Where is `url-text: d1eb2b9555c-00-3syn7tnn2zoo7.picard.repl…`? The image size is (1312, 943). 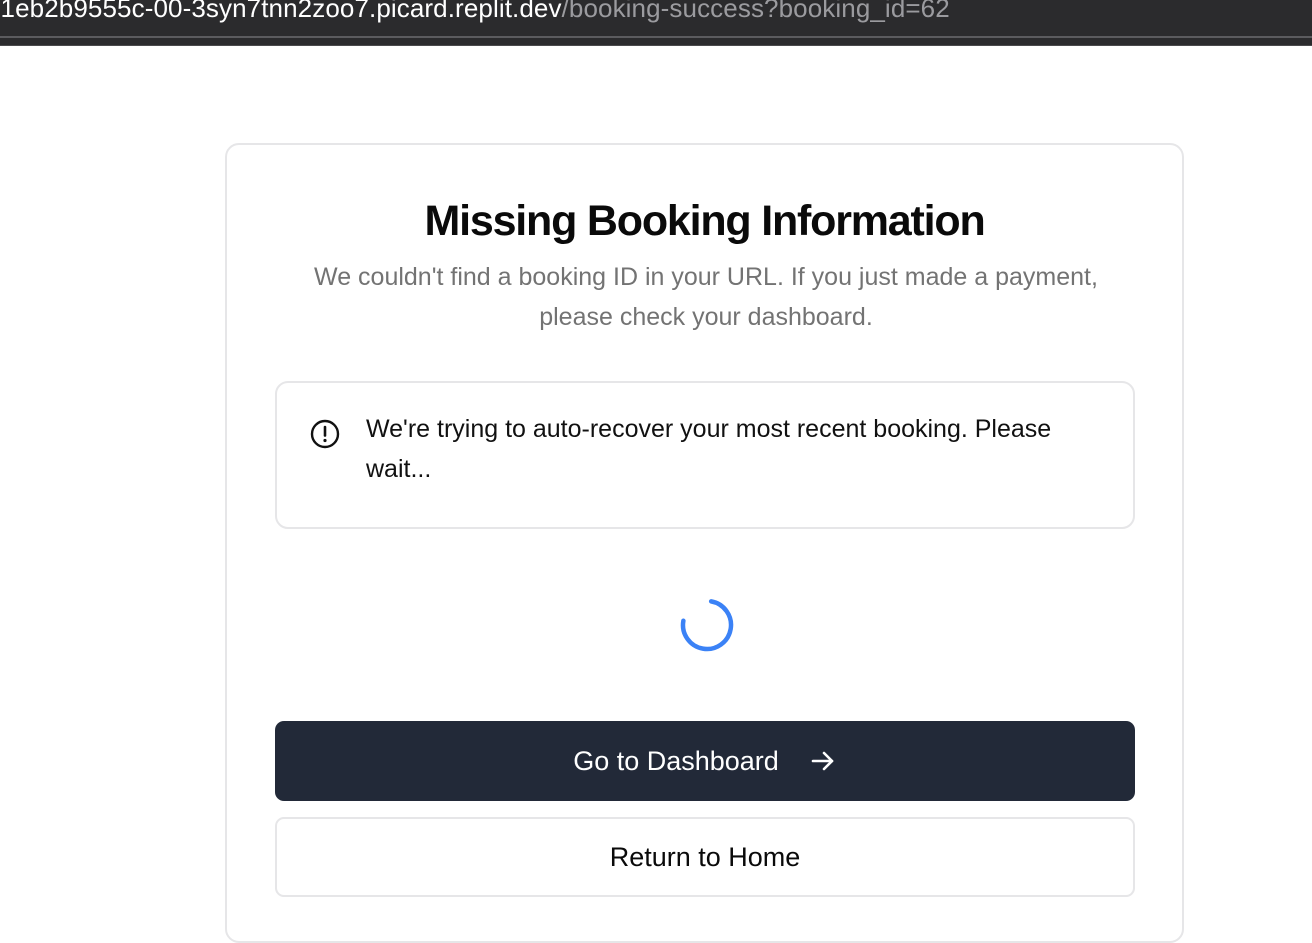
url-text: d1eb2b9555c-00-3syn7tnn2zoo7.picard.repl… is located at coordinates (475, 12).